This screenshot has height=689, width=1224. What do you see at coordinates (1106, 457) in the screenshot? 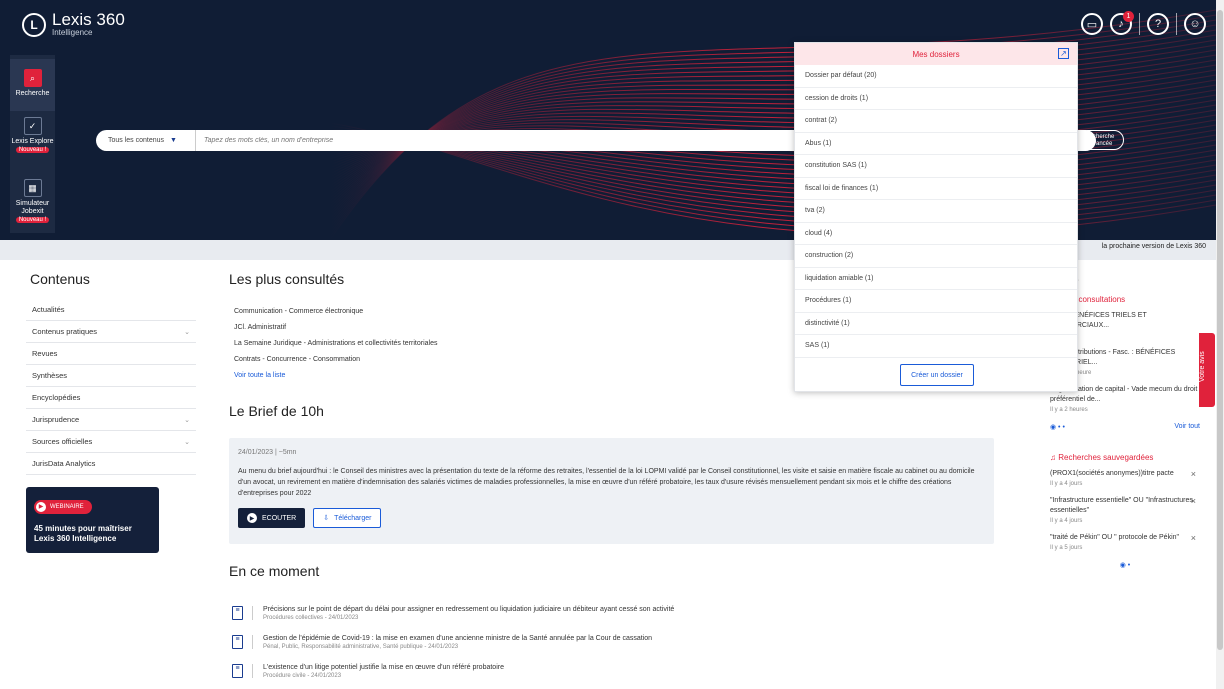
I see `saved-title-label: Recherches sauvegardées` at bounding box center [1106, 457].